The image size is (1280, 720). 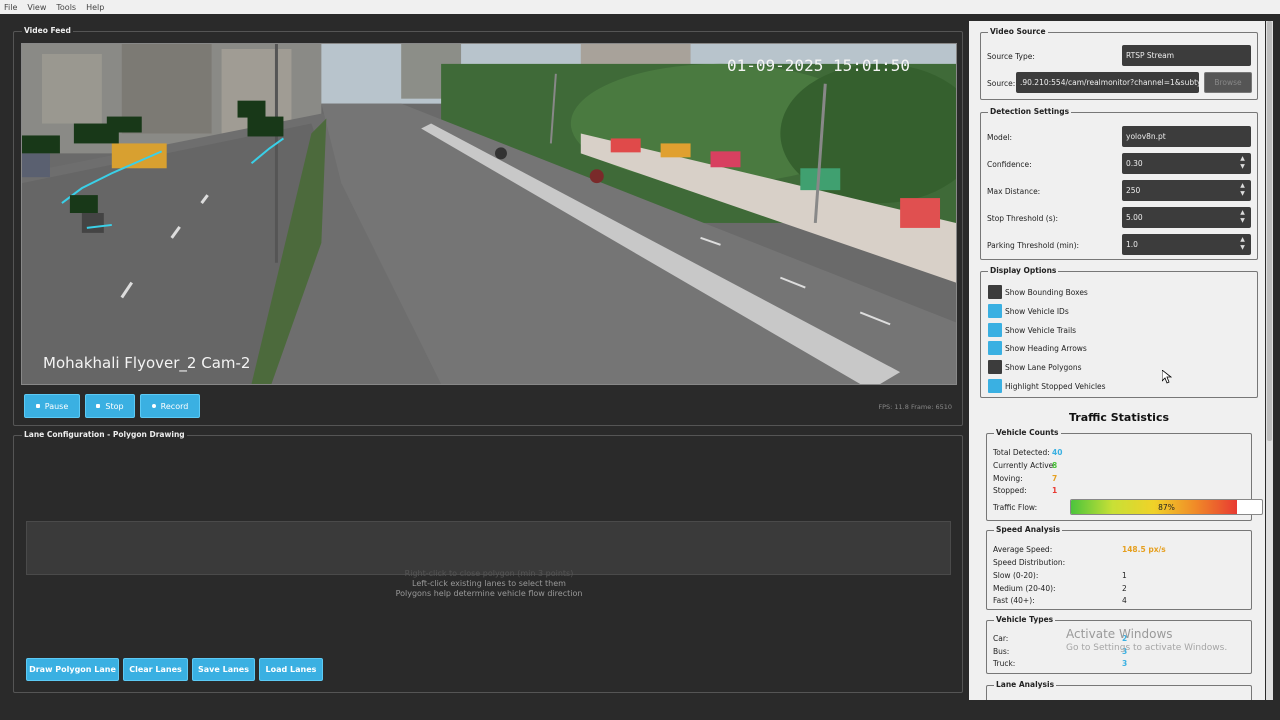 What do you see at coordinates (1119, 417) in the screenshot?
I see `traffic-statistics-title: Traffic Statistics` at bounding box center [1119, 417].